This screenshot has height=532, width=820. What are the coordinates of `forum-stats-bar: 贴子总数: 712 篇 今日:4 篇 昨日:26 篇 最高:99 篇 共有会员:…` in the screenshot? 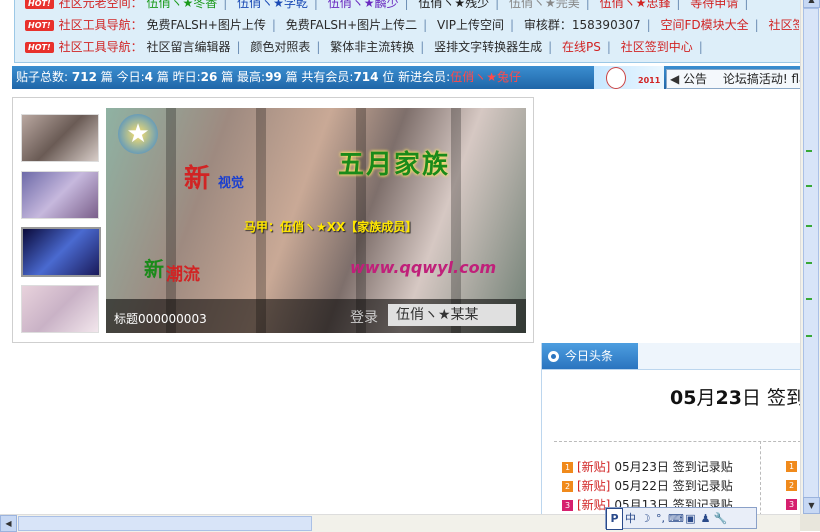 It's located at (407, 77).